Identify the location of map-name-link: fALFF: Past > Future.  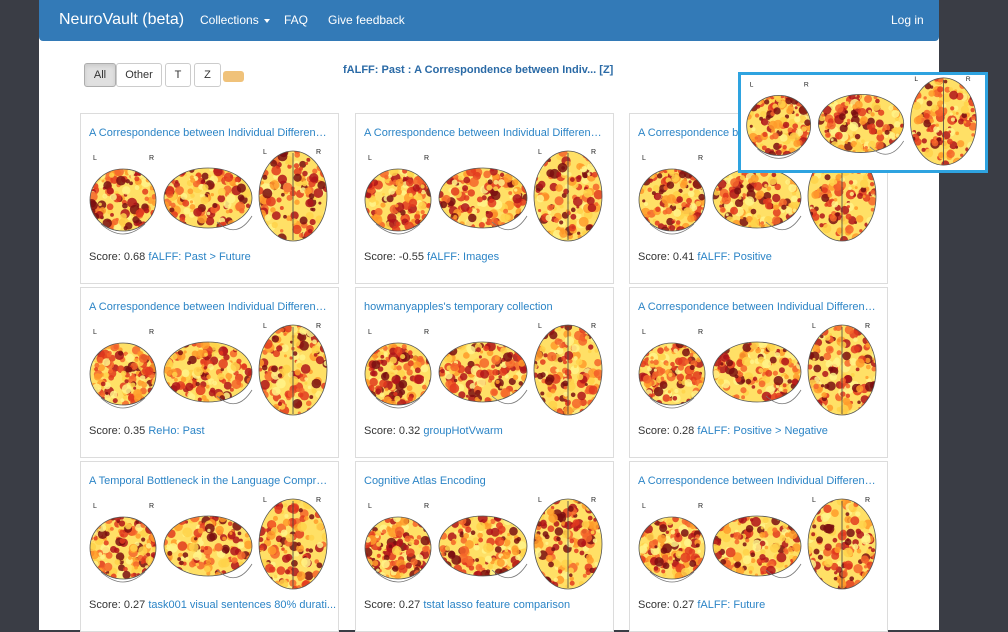
(199, 257).